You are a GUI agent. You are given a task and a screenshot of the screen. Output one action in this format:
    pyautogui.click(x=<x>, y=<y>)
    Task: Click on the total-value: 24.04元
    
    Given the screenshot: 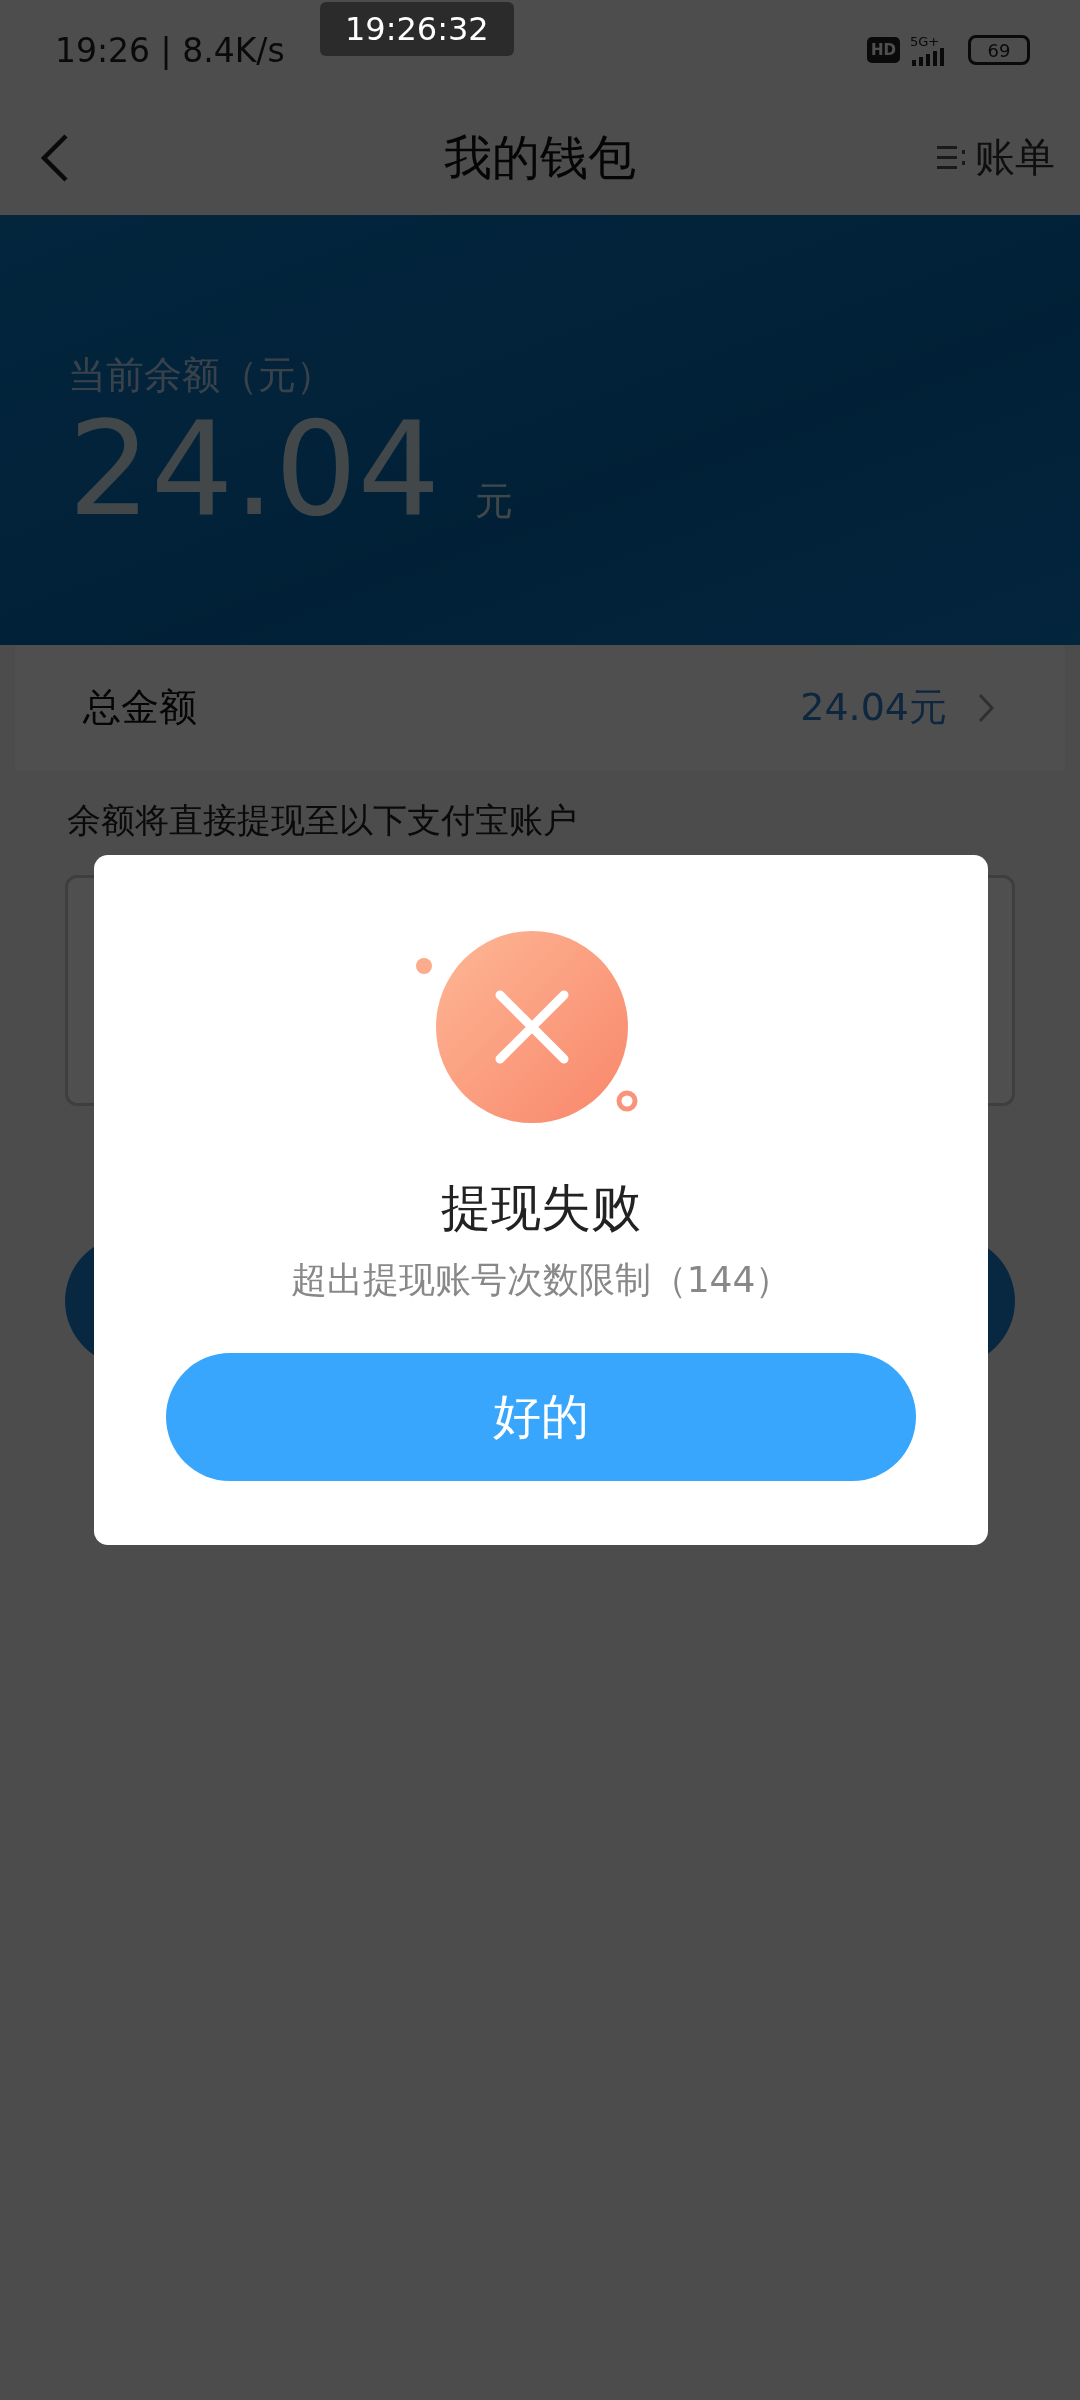 What is the action you would take?
    pyautogui.click(x=873, y=707)
    